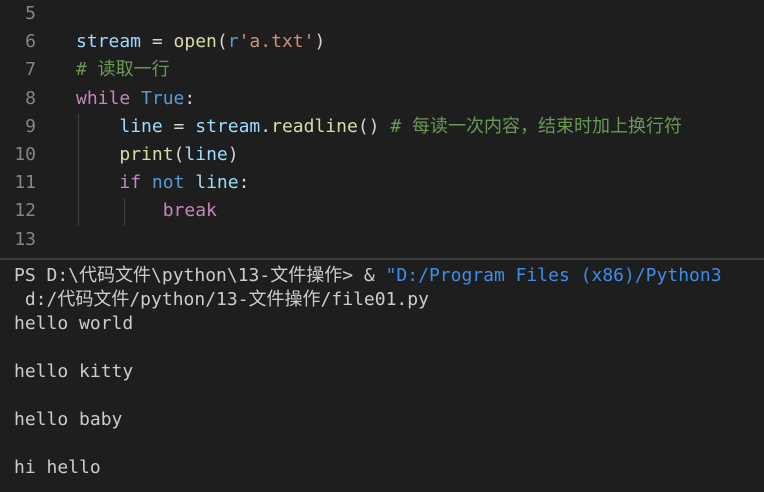  Describe the element at coordinates (25, 211) in the screenshot. I see `line-number: 12` at that location.